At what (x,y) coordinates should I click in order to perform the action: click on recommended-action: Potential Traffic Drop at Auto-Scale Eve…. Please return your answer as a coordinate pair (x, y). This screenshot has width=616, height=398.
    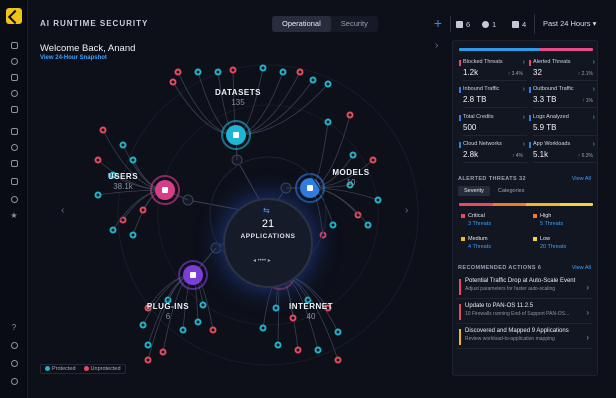
    Looking at the image, I should click on (525, 288).